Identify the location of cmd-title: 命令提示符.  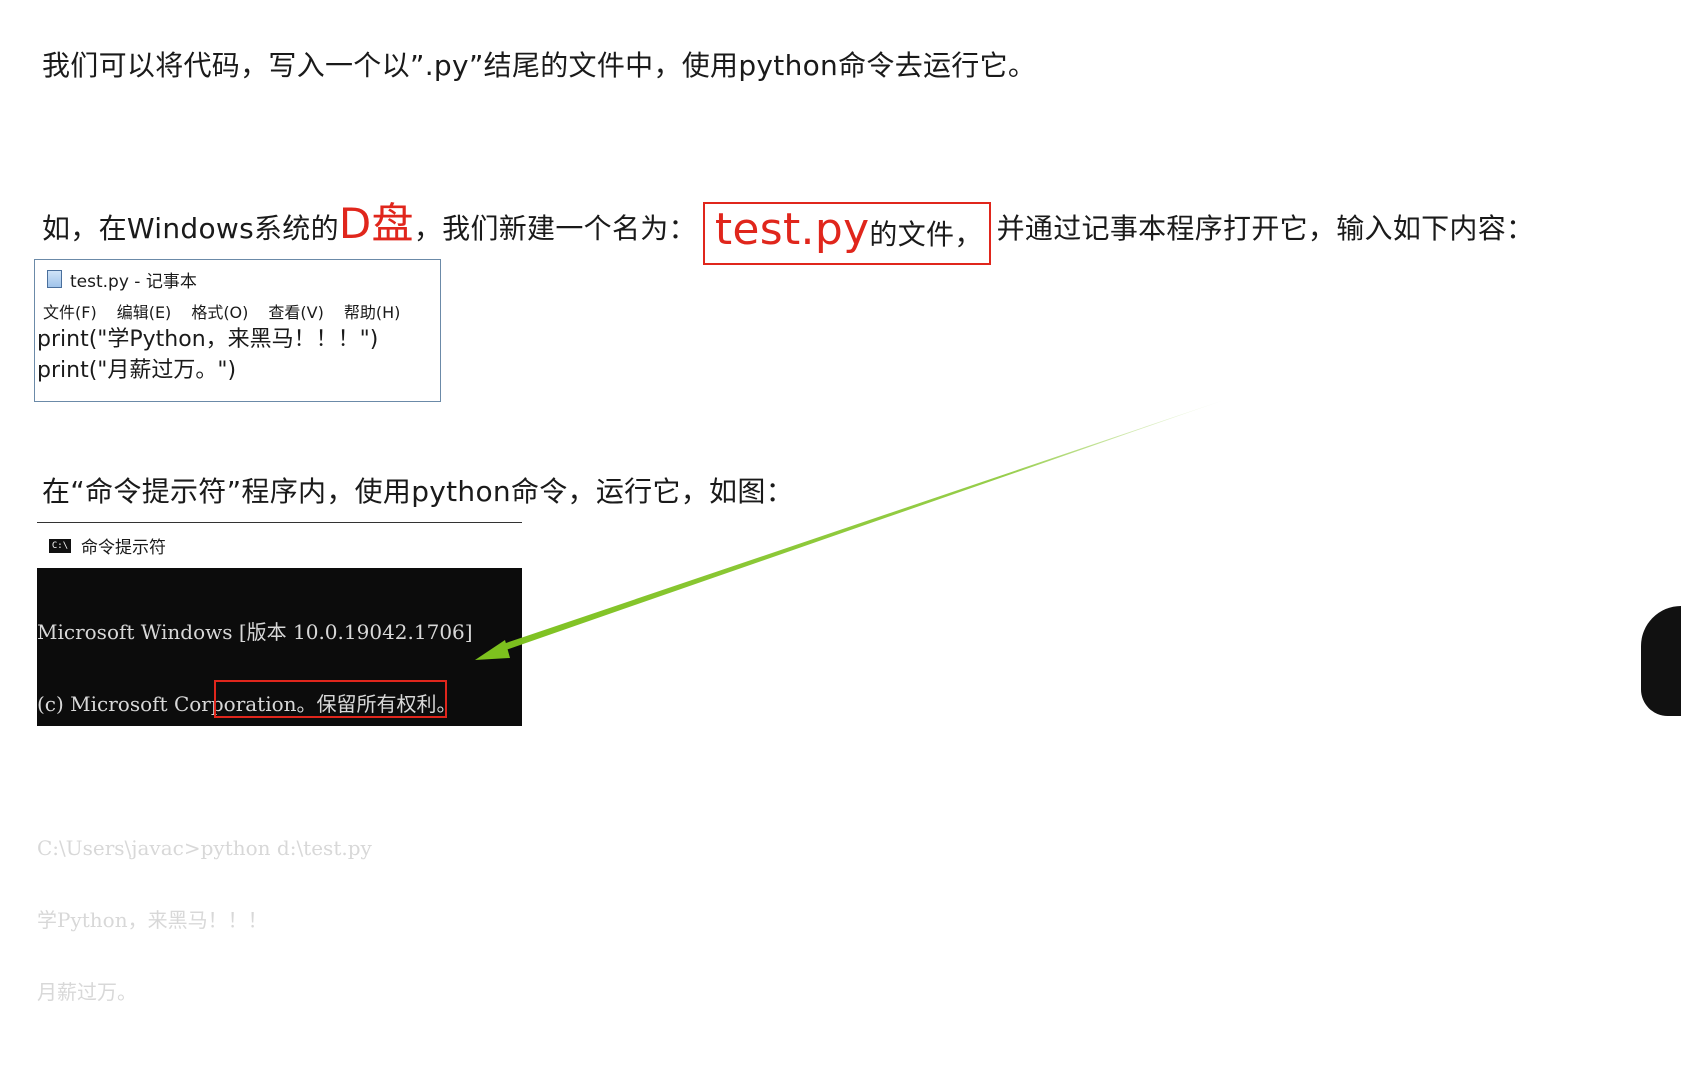
(123, 548).